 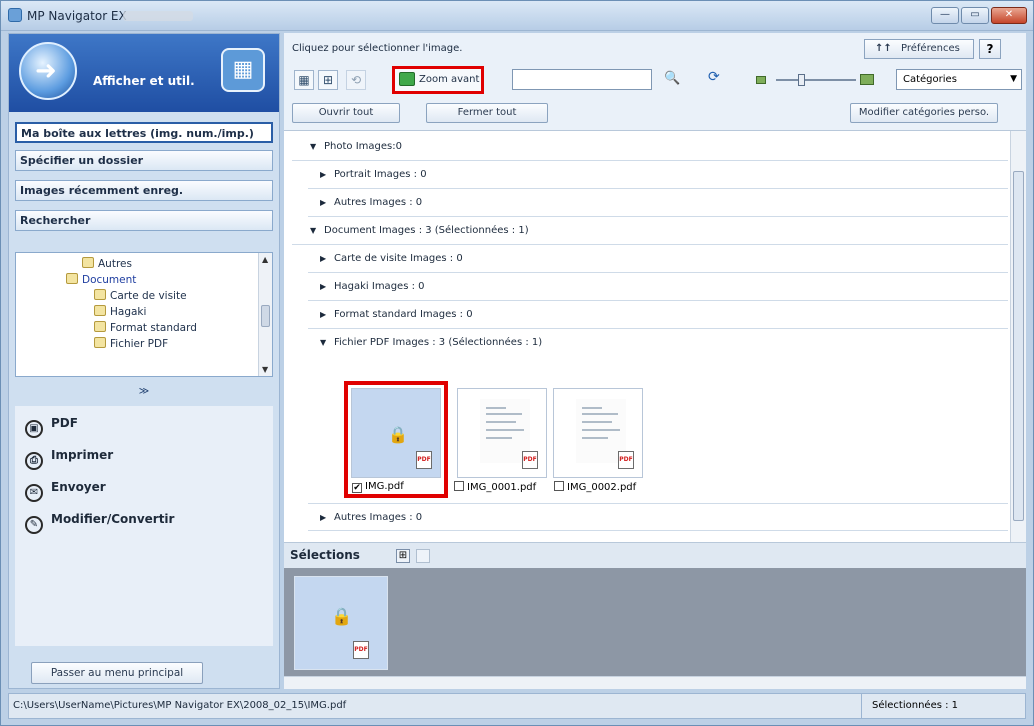 I want to click on scroll-up-arrow-icon: ▲, so click(x=265, y=259).